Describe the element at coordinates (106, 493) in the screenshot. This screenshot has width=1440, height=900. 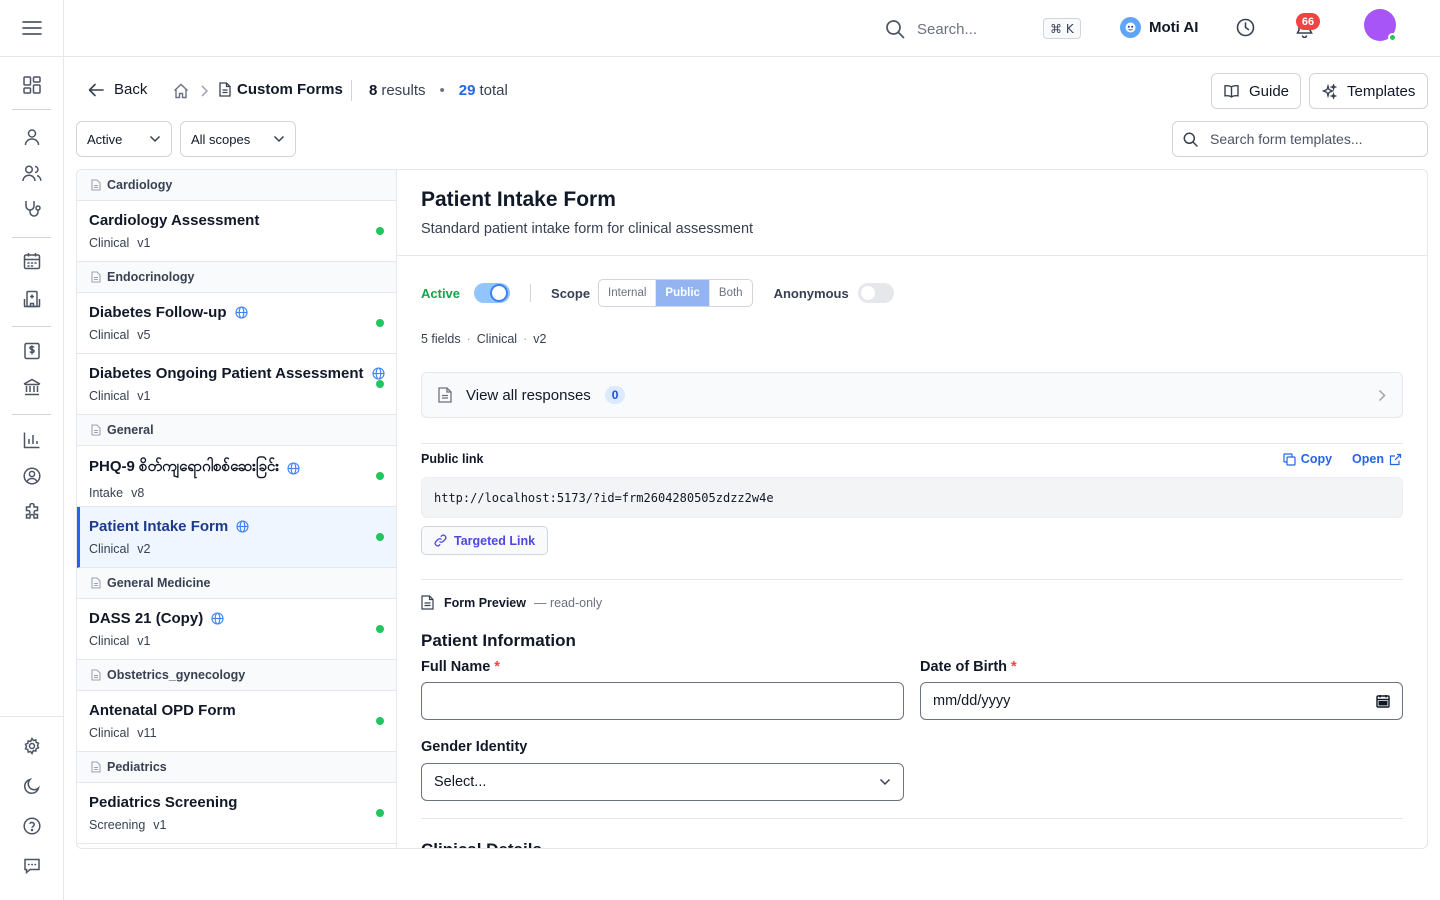
I see `item-category: Intake` at that location.